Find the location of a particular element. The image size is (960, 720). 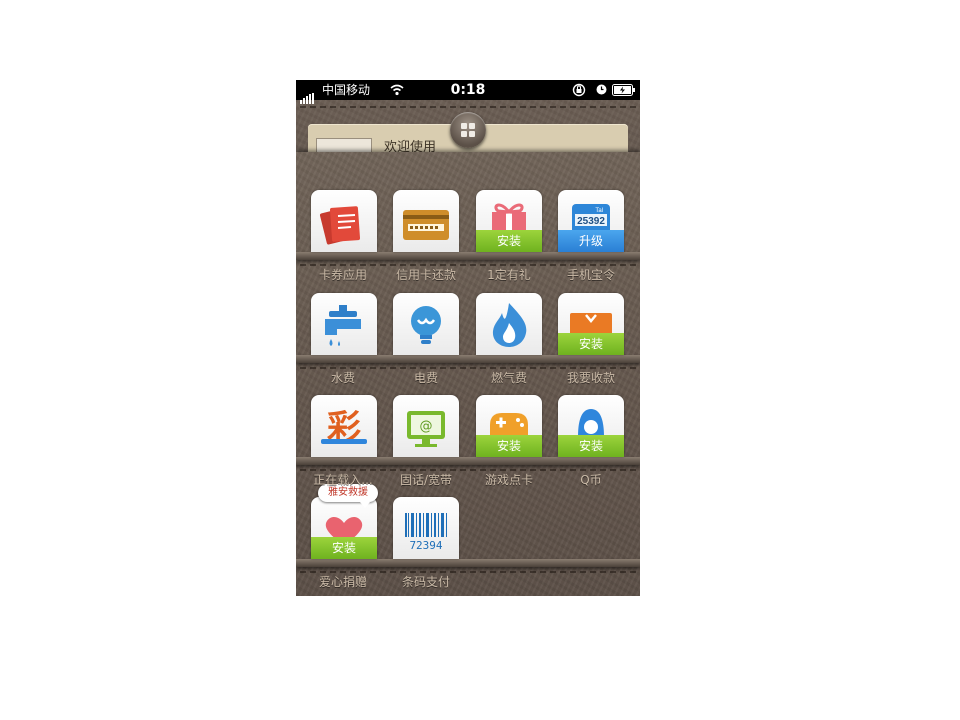

app-tile-mobile-token: Tal 25392 升级 is located at coordinates (591, 221).